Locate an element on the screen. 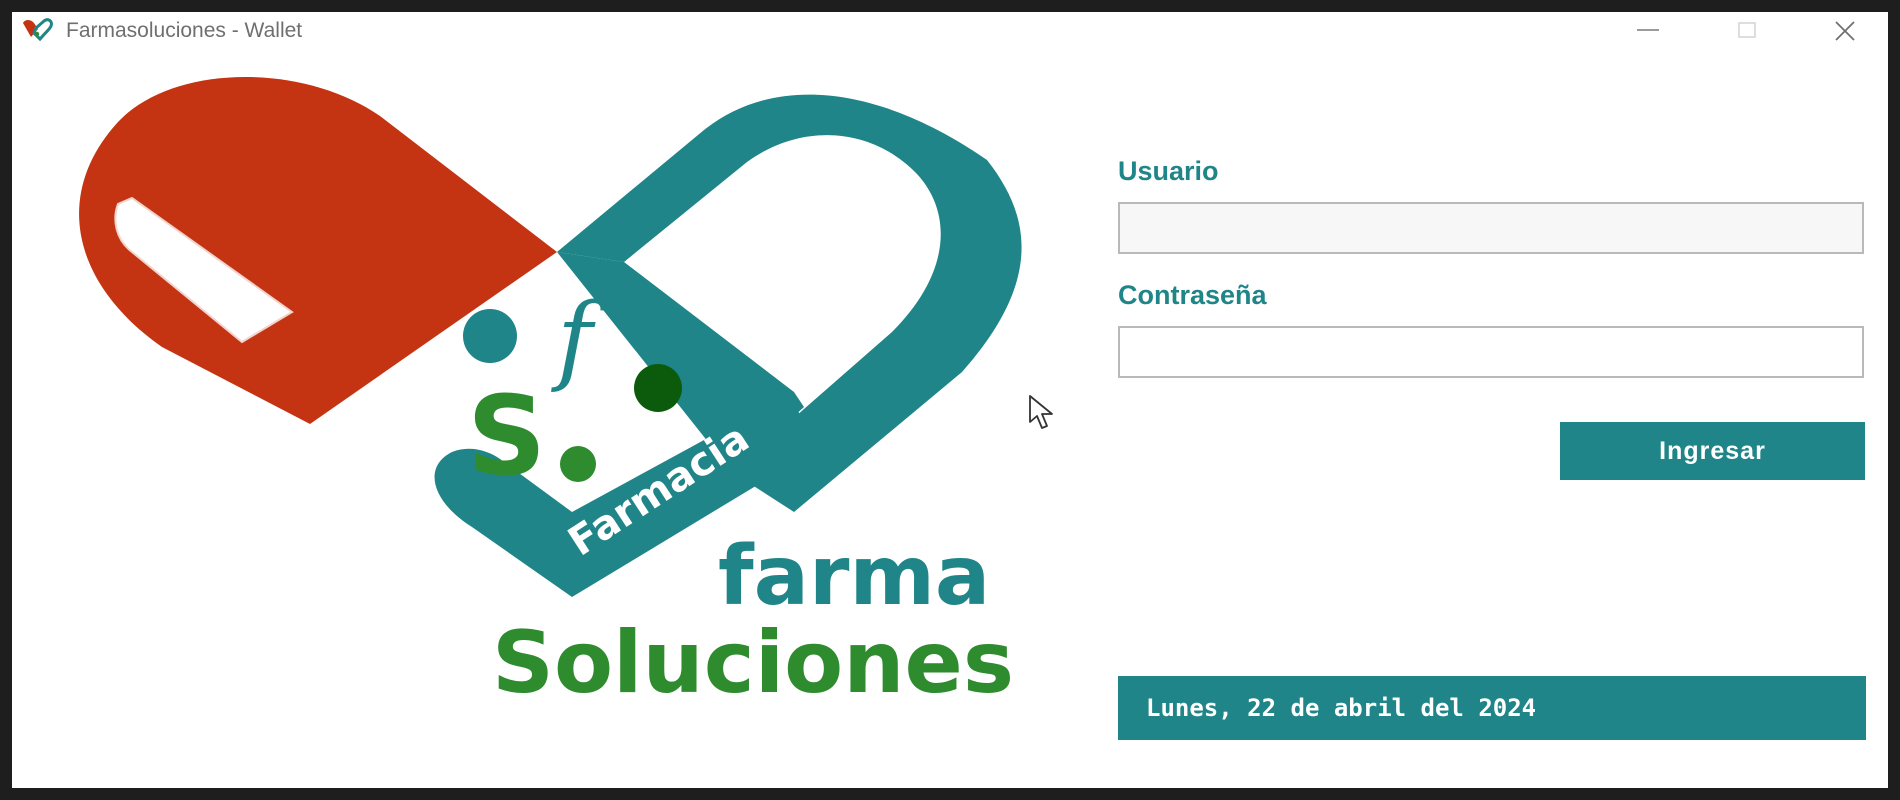 This screenshot has width=1900, height=800. contrasena-input is located at coordinates (1491, 352).